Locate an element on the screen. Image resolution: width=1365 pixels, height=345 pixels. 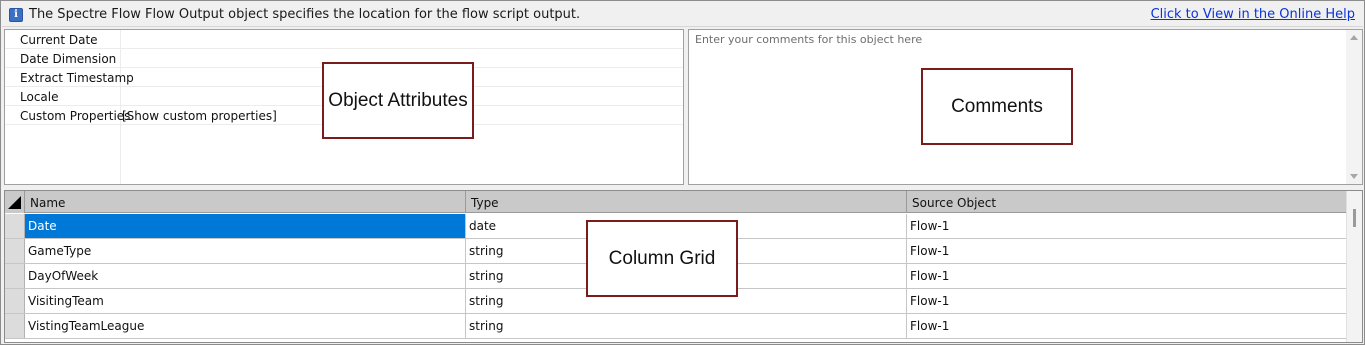
table-row: VistingTeamLeague string Flow-1 is located at coordinates (676, 326).